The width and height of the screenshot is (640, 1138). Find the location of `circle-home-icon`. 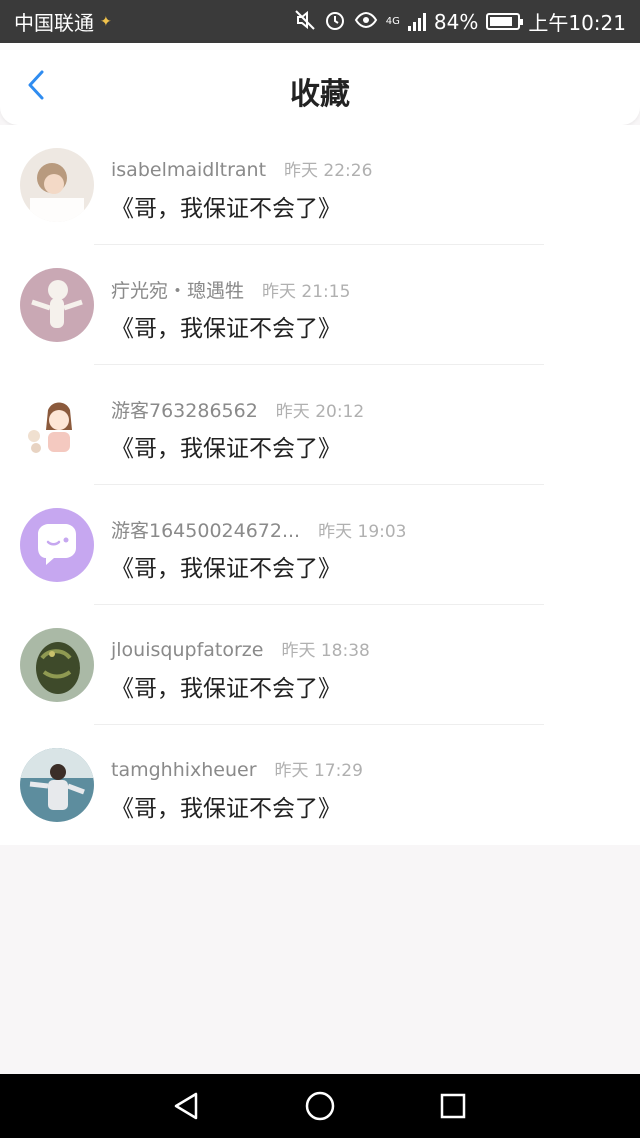

circle-home-icon is located at coordinates (320, 1106).